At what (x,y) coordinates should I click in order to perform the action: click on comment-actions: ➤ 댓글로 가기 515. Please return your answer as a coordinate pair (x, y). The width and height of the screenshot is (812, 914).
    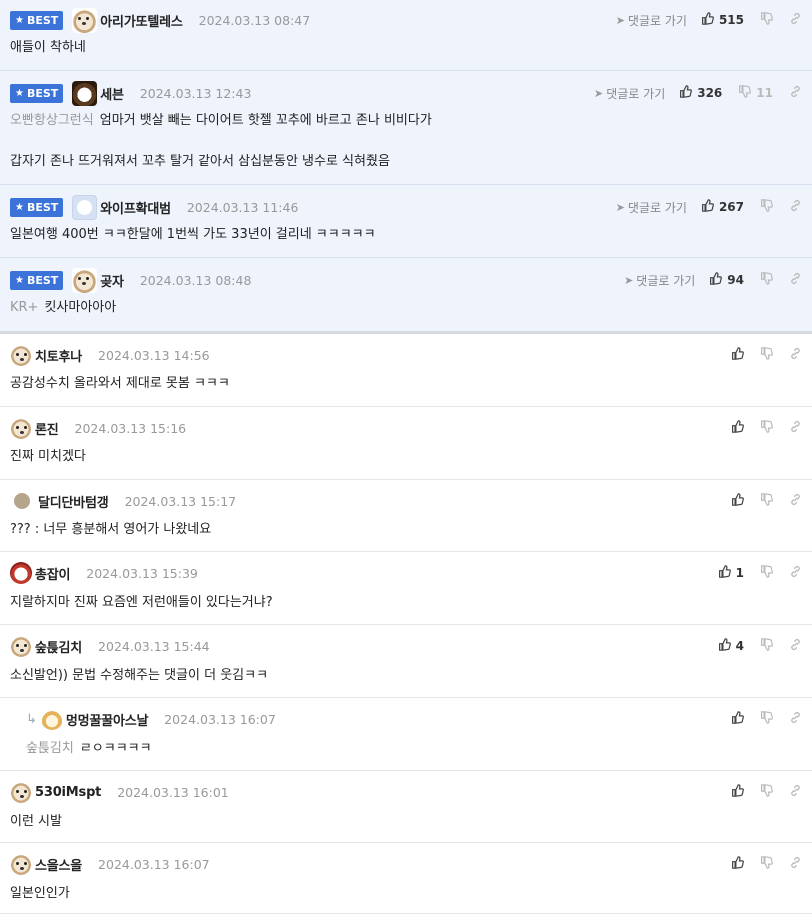
    Looking at the image, I should click on (709, 20).